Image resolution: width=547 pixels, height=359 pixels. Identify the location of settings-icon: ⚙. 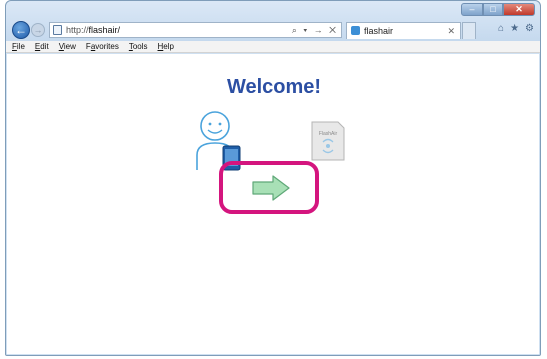
(529, 29).